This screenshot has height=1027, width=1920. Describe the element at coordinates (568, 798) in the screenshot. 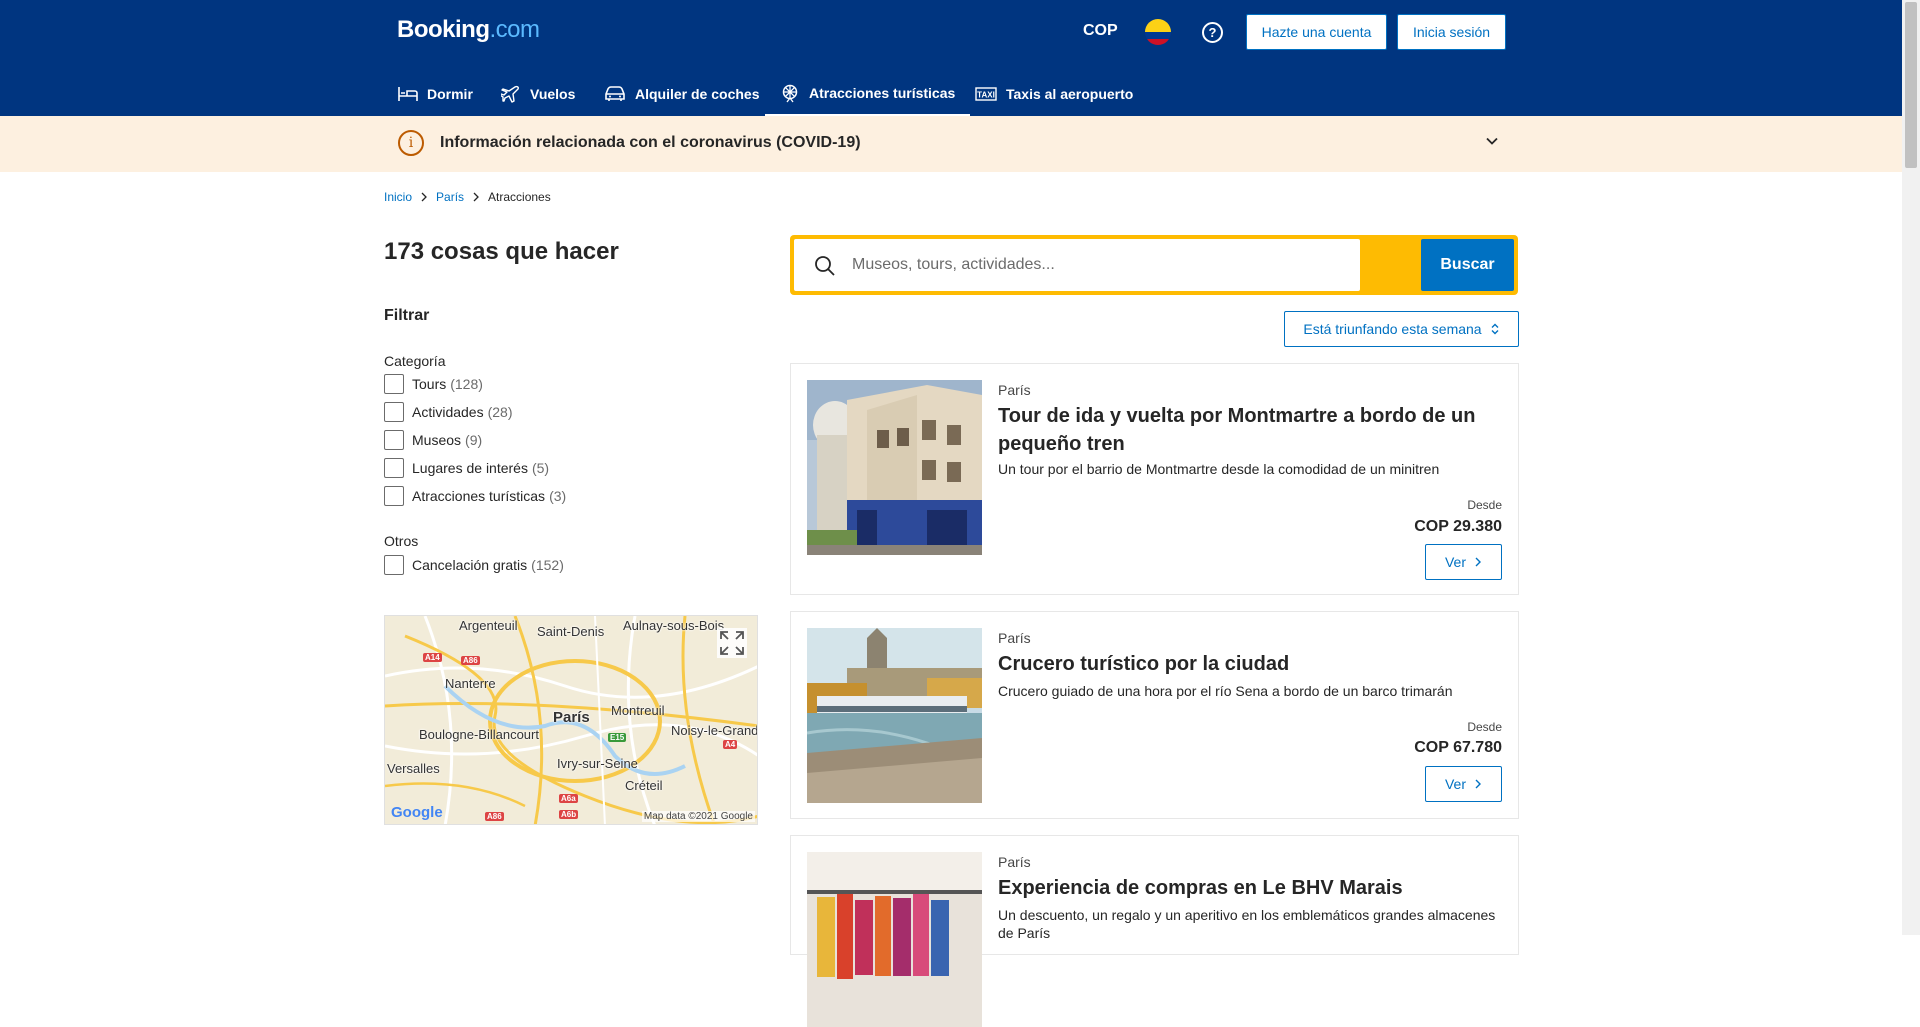

I see `road-badge: A6a` at that location.